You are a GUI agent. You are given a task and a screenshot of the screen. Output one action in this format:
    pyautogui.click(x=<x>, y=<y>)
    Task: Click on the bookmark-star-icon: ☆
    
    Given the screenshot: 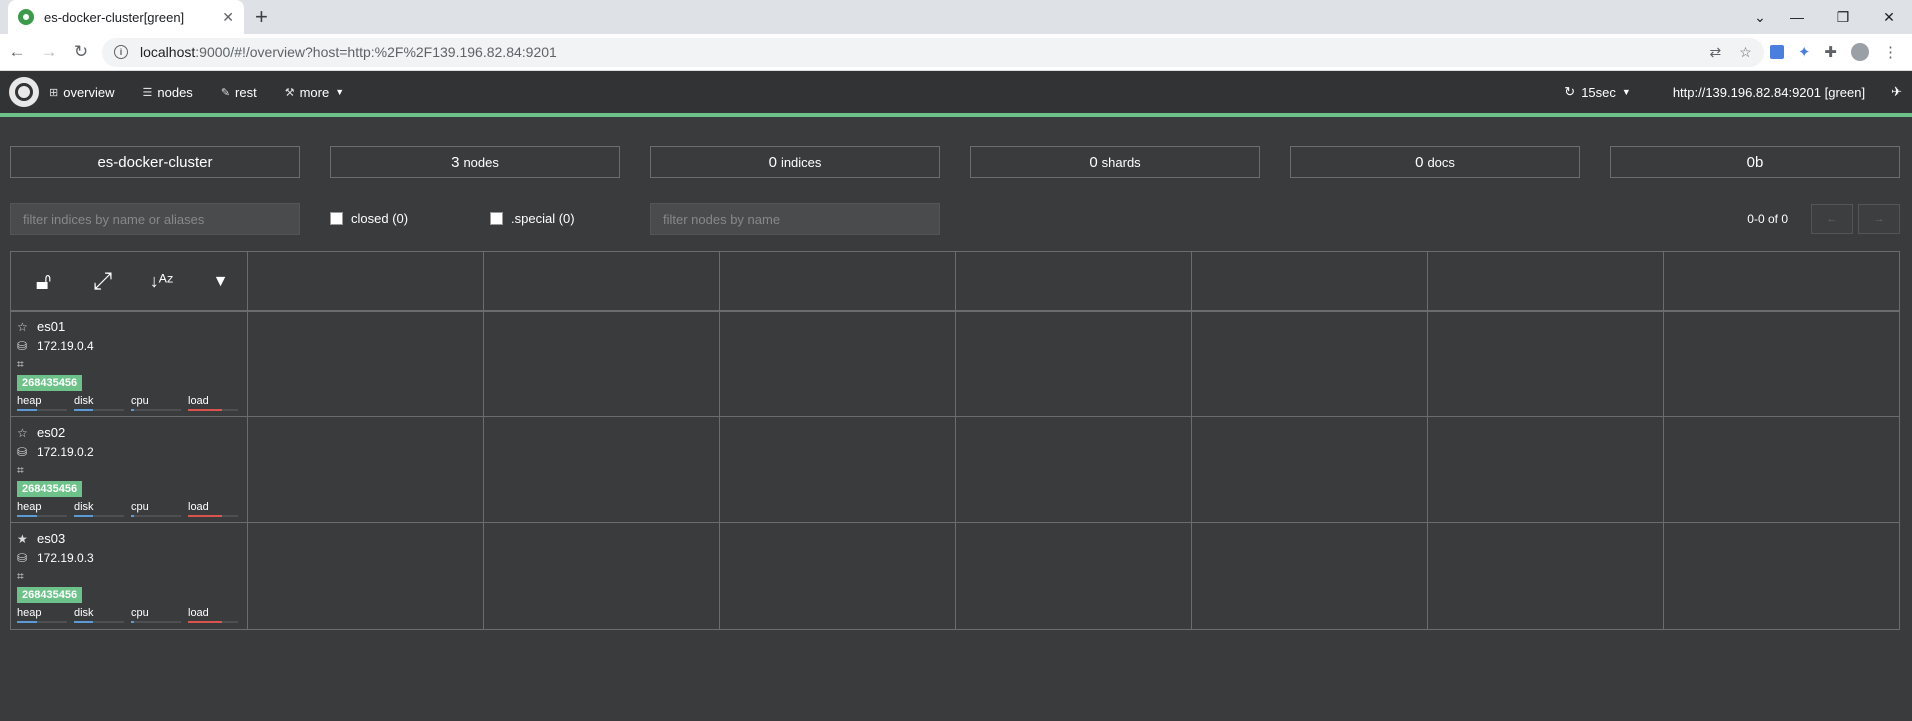 What is the action you would take?
    pyautogui.click(x=1745, y=52)
    